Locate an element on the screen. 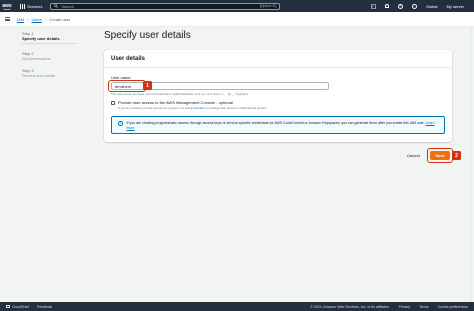 The width and height of the screenshot is (474, 311). cancel-button: Cancel is located at coordinates (413, 155).